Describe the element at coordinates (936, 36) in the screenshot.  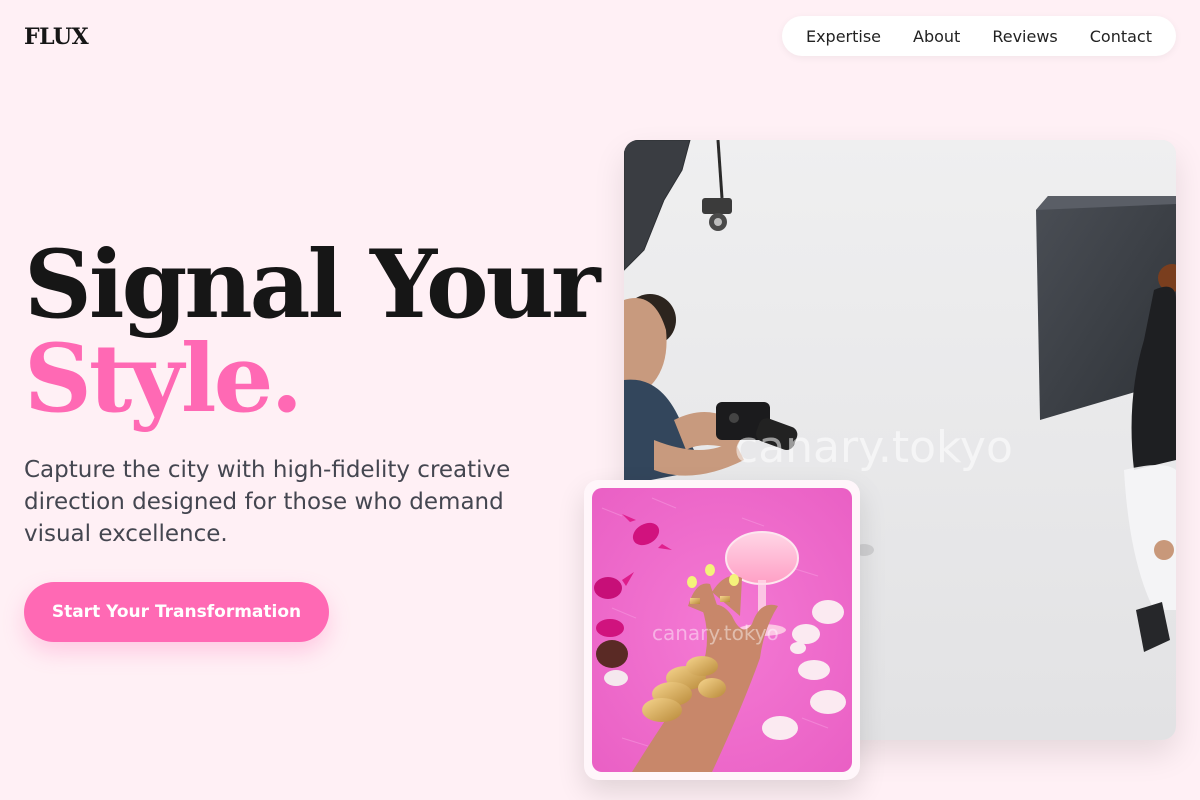
I see `nav-link-about: About` at that location.